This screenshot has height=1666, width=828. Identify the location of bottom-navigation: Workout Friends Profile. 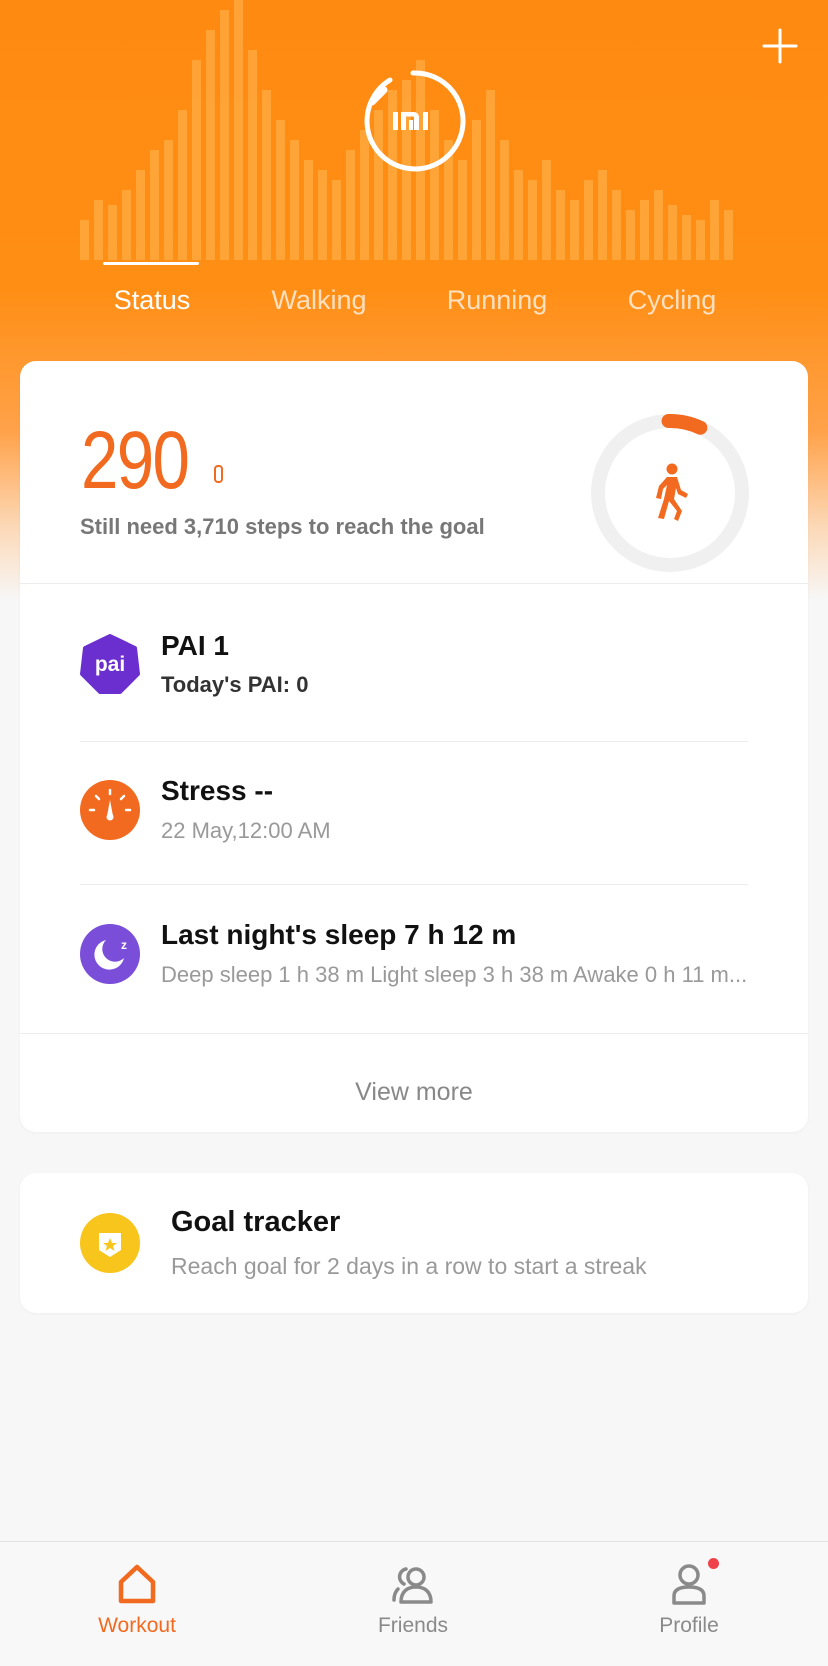
(414, 1603).